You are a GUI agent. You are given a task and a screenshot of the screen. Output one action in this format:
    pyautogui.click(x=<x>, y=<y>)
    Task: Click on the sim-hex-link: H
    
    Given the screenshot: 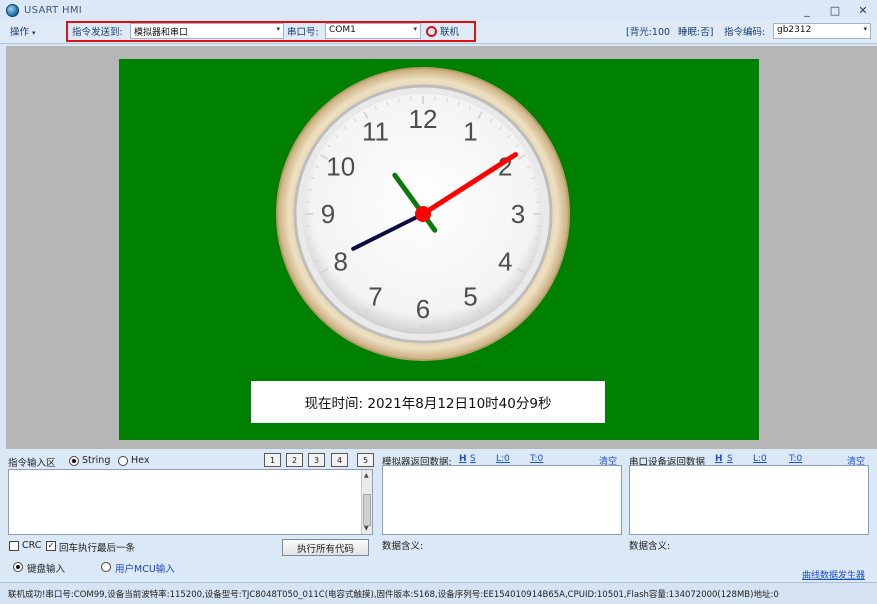 What is the action you would take?
    pyautogui.click(x=463, y=459)
    